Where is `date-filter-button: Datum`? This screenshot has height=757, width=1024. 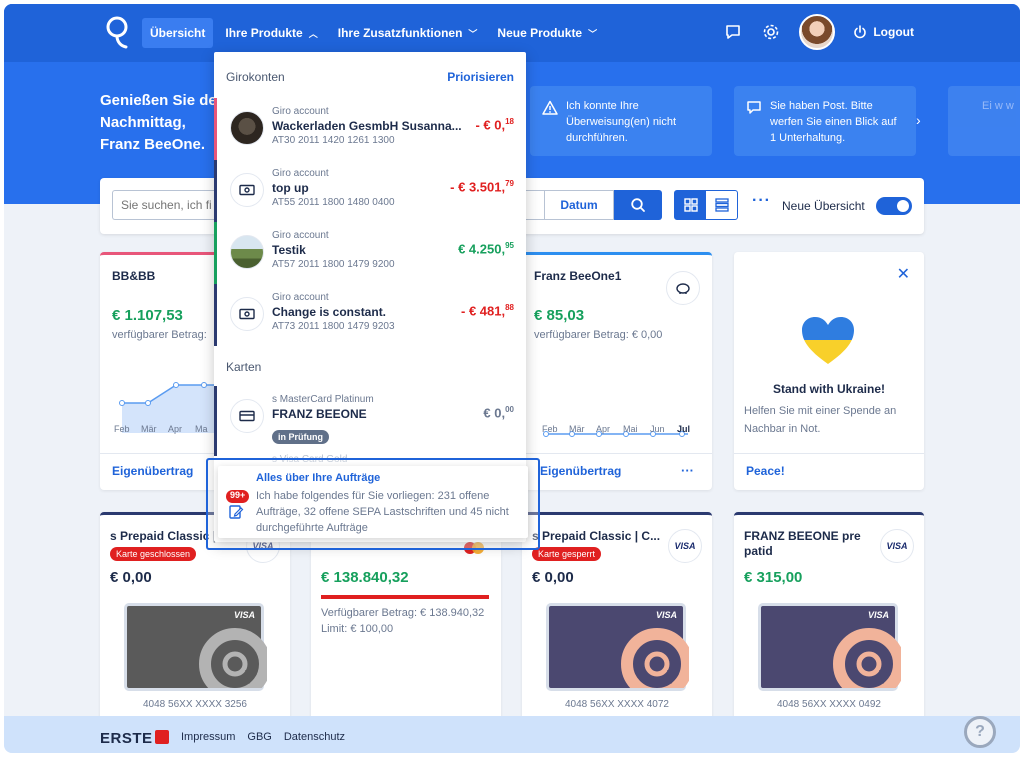
date-filter-button: Datum is located at coordinates (579, 205).